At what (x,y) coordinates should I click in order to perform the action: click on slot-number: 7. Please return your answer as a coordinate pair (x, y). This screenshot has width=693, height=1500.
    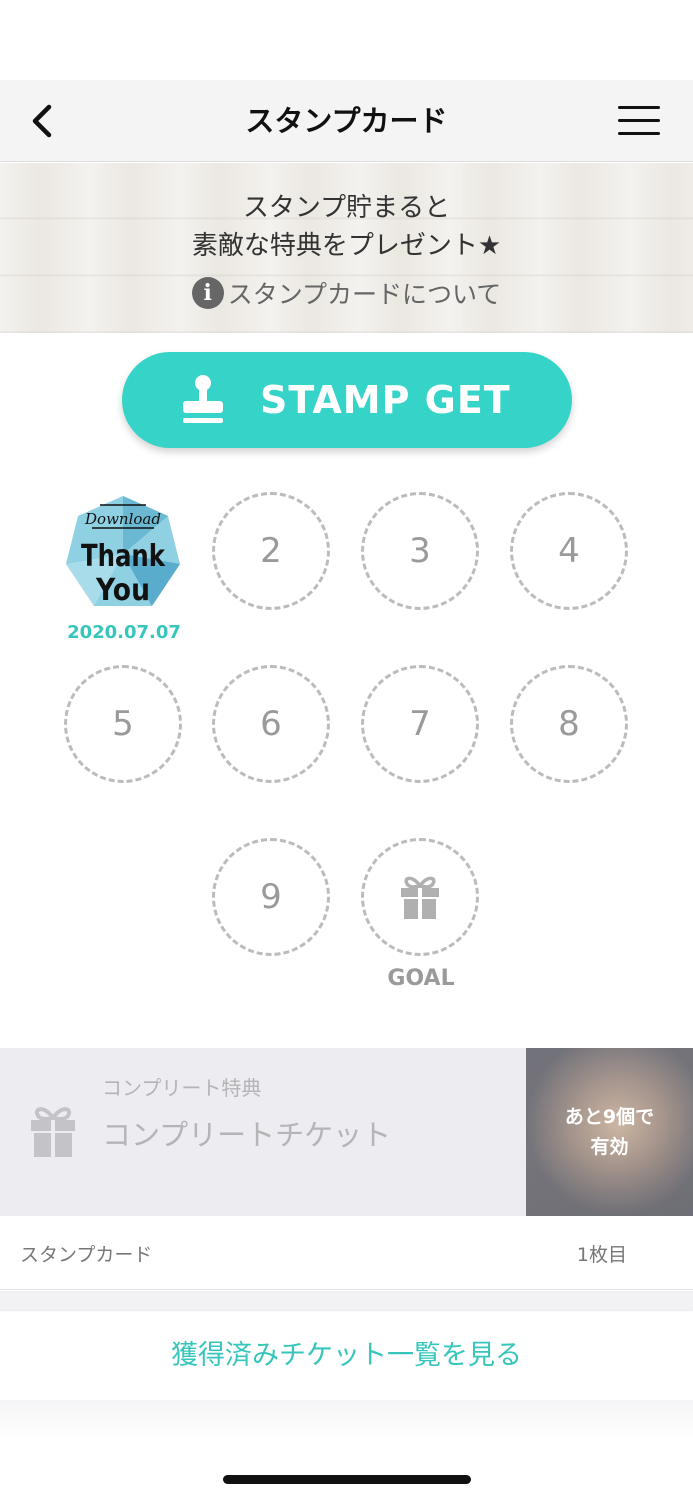
    Looking at the image, I should click on (420, 724).